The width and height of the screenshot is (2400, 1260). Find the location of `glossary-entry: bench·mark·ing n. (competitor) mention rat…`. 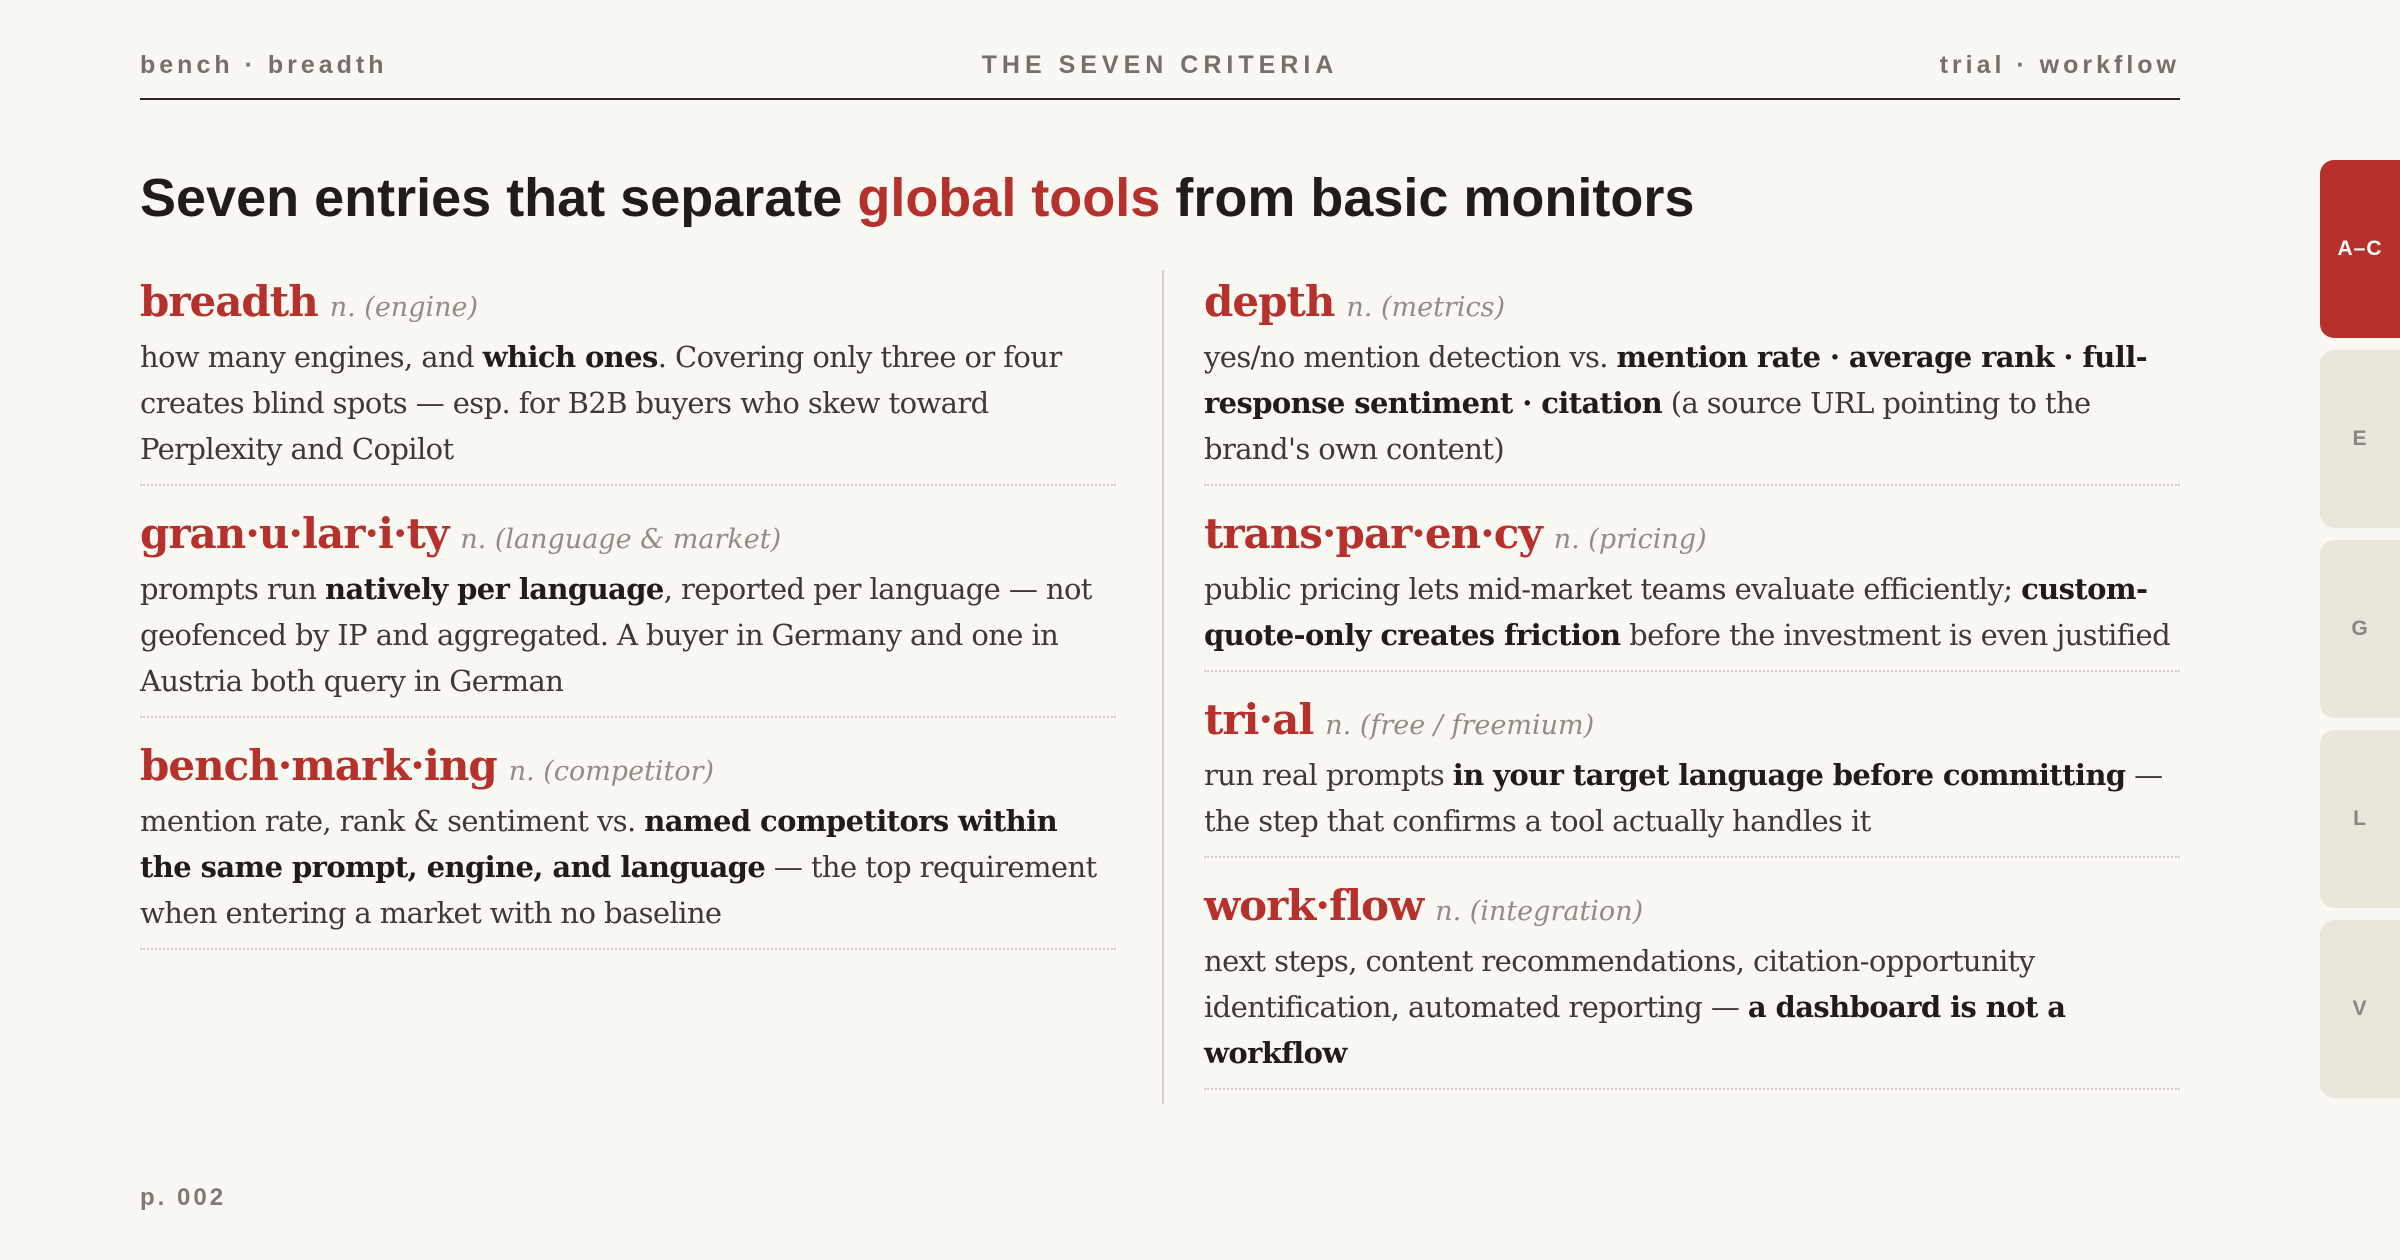

glossary-entry: bench·mark·ing n. (competitor) mention rat… is located at coordinates (628, 842).